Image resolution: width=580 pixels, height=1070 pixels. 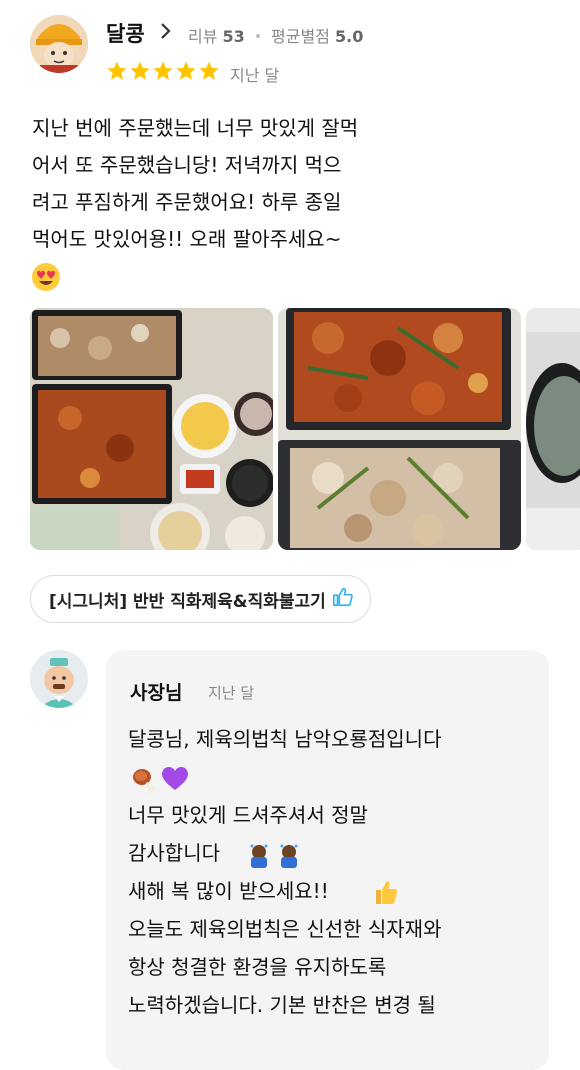 What do you see at coordinates (349, 36) in the screenshot?
I see `rating-avg: 5.0` at bounding box center [349, 36].